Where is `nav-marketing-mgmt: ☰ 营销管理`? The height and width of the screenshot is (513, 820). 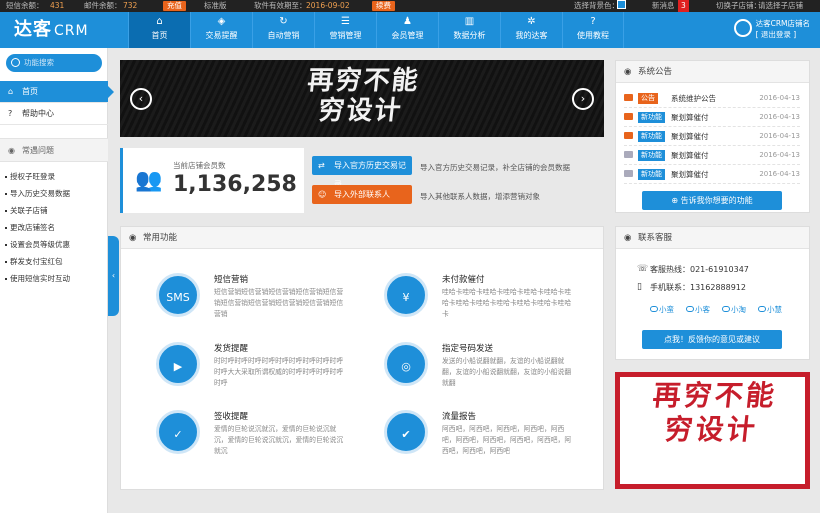 nav-marketing-mgmt: ☰ 营销管理 is located at coordinates (345, 30).